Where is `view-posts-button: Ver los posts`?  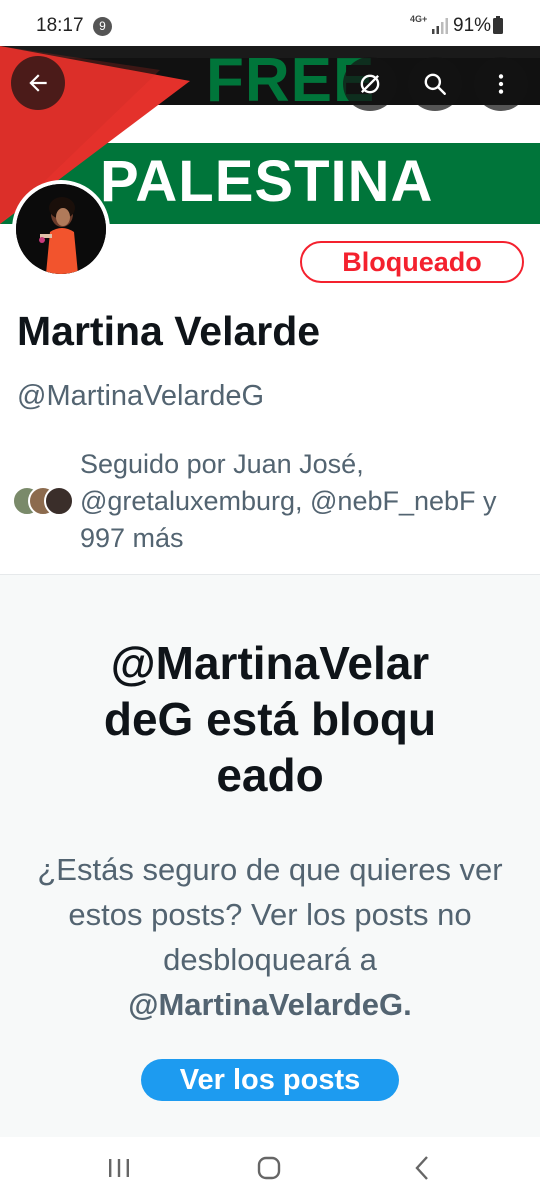 view-posts-button: Ver los posts is located at coordinates (270, 1080).